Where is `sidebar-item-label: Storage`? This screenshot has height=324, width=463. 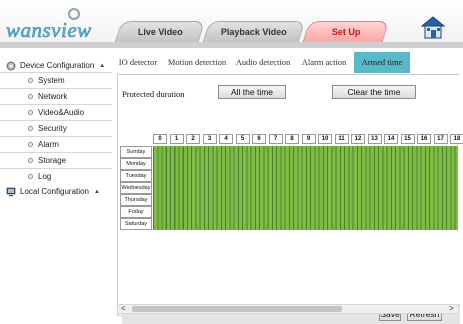 sidebar-item-label: Storage is located at coordinates (52, 160).